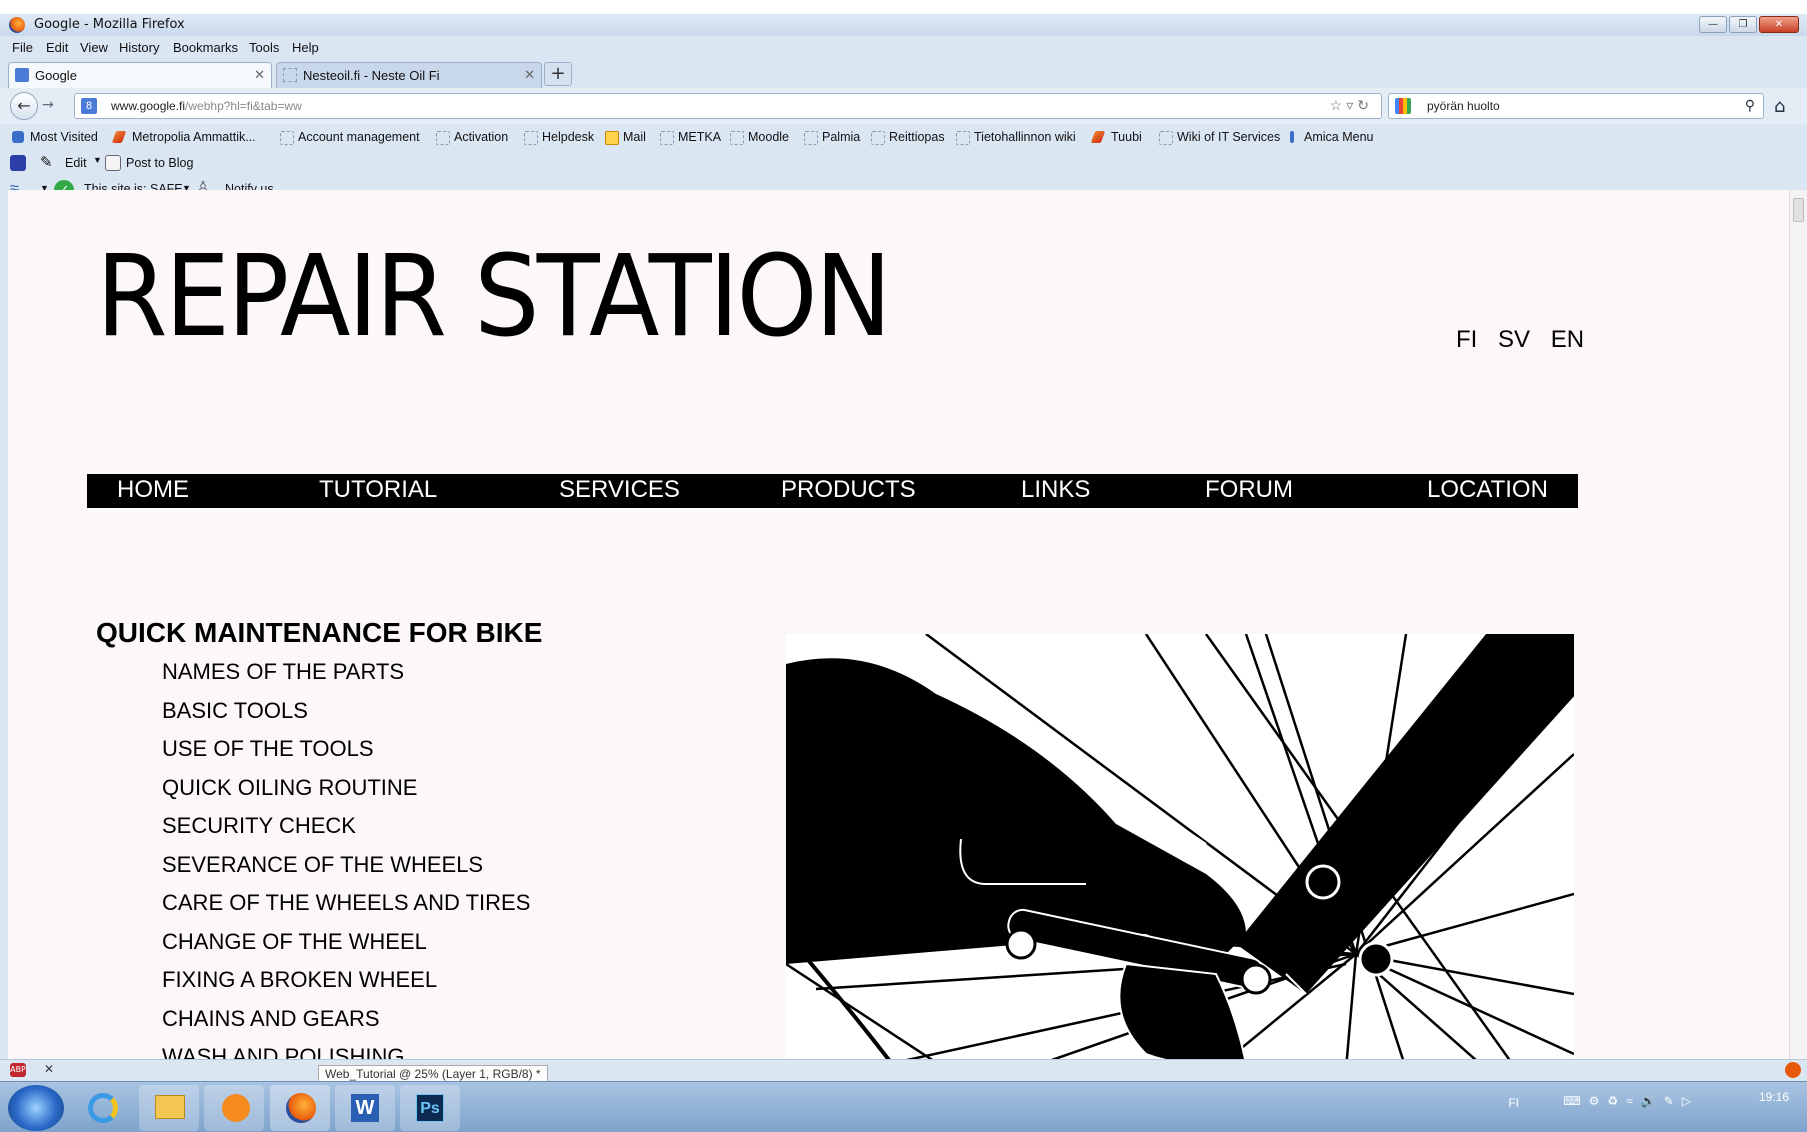 The width and height of the screenshot is (1807, 1132). I want to click on search-engine-icon, so click(1403, 106).